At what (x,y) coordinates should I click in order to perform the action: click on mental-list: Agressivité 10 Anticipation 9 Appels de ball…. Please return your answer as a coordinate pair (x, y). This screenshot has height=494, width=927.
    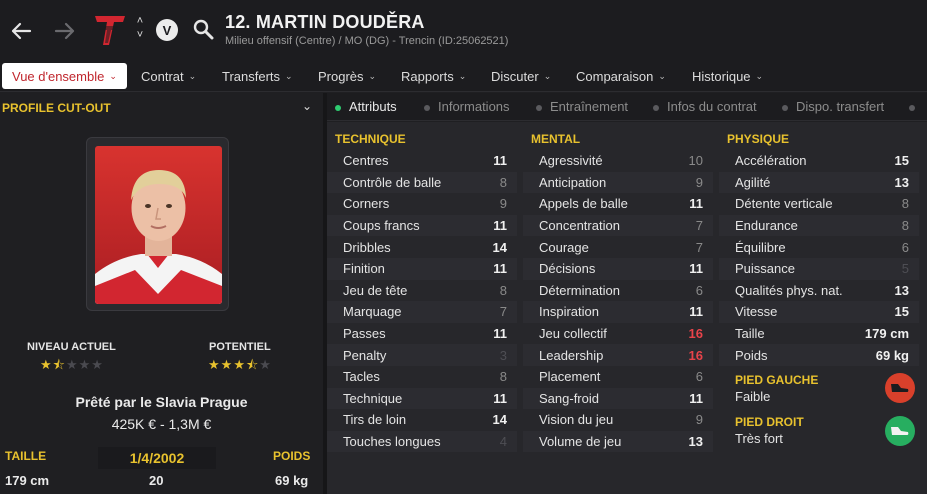
    Looking at the image, I should click on (618, 301).